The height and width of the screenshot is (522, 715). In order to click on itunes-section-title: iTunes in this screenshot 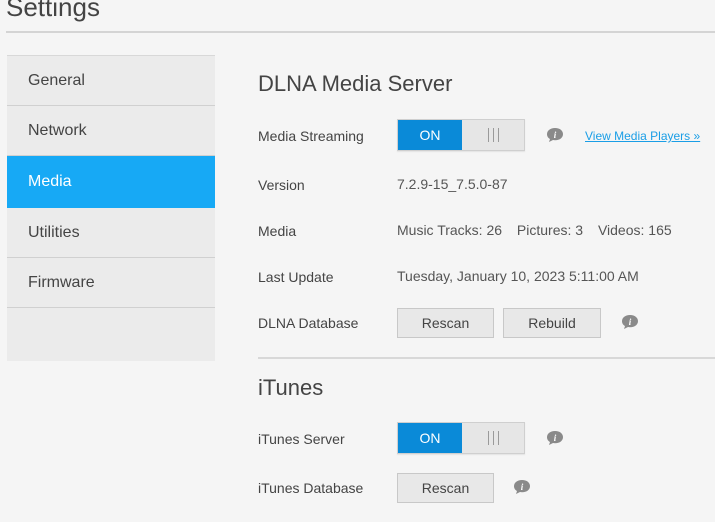, I will do `click(291, 387)`.